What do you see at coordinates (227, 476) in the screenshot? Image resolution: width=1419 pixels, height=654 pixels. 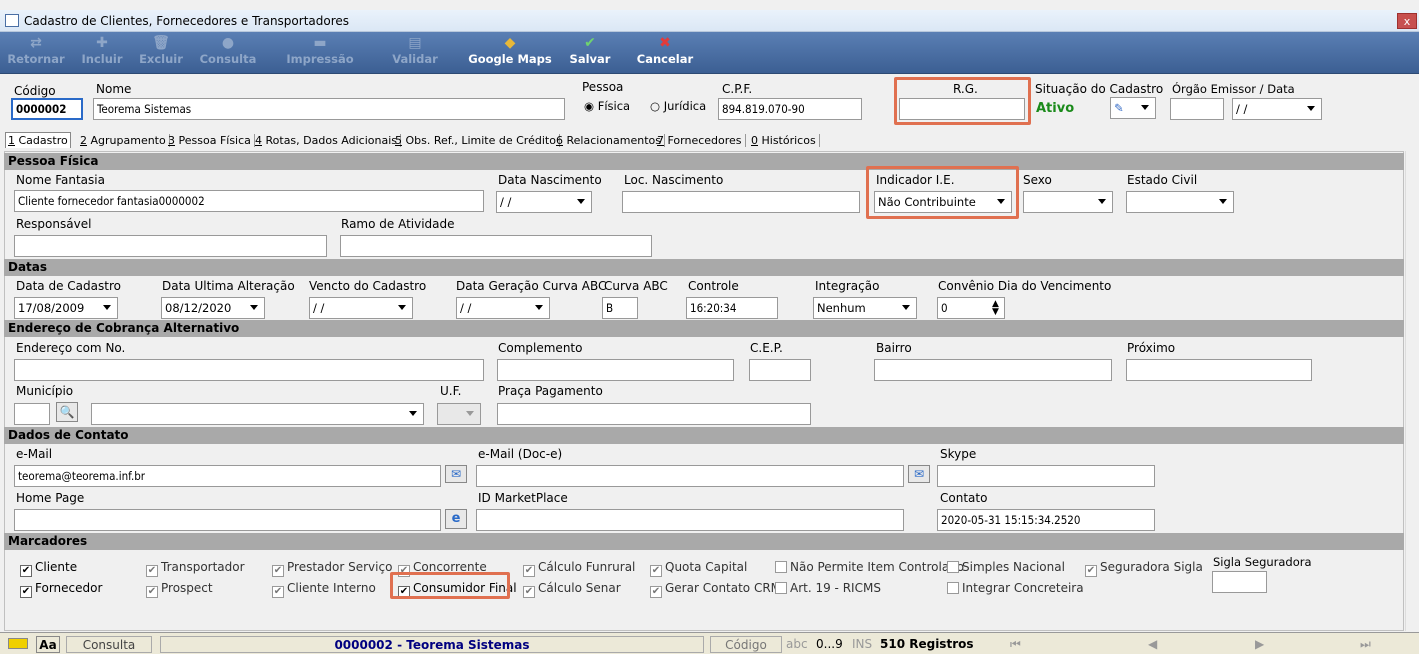 I see `email-input` at bounding box center [227, 476].